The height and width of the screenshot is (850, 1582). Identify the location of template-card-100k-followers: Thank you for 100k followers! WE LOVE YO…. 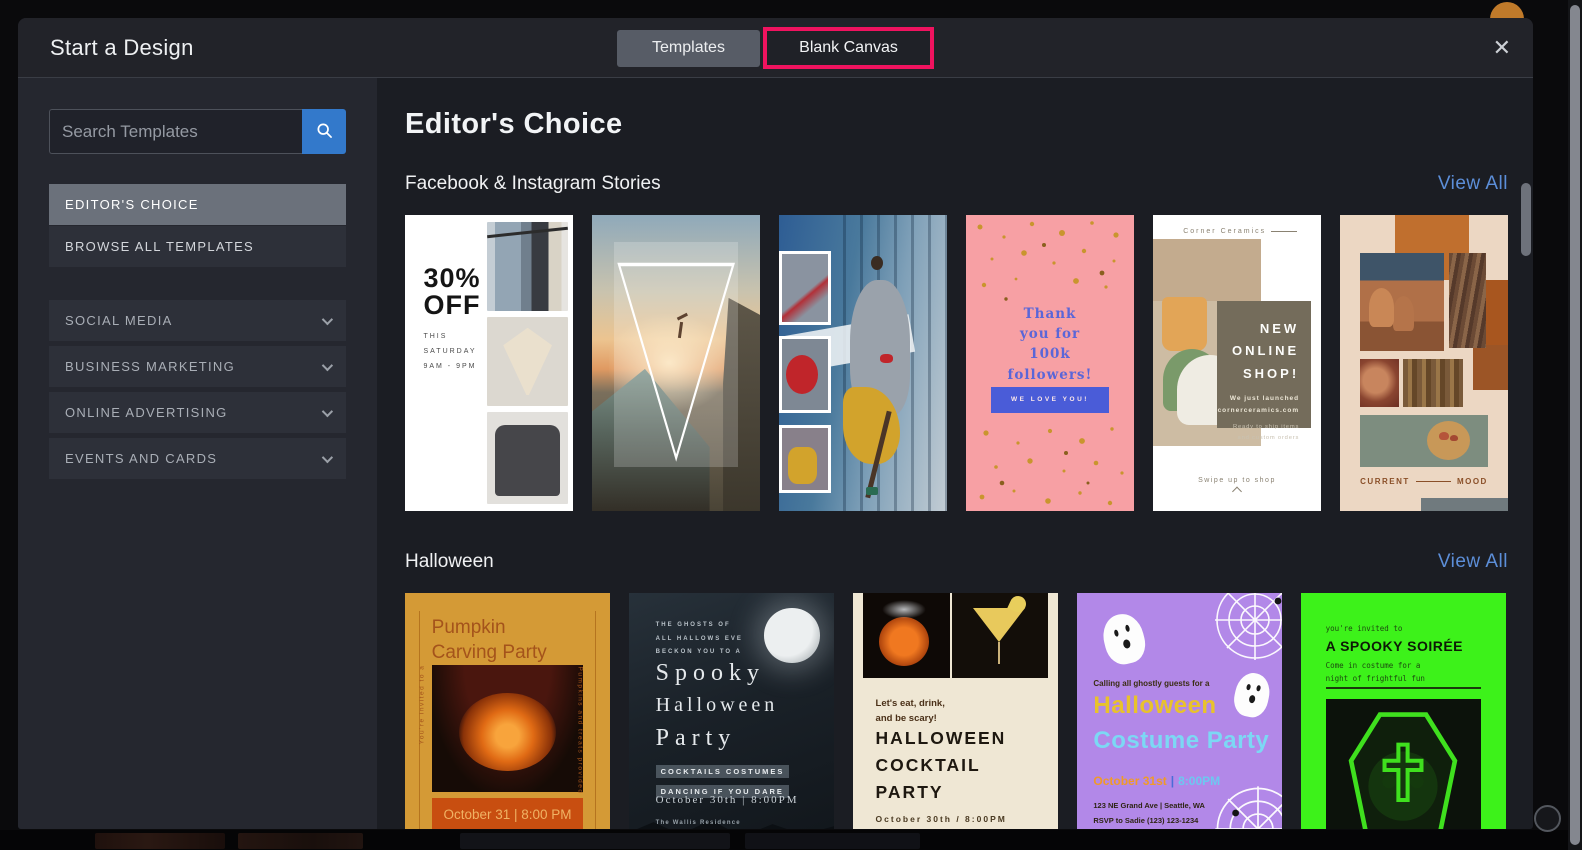
(1050, 363).